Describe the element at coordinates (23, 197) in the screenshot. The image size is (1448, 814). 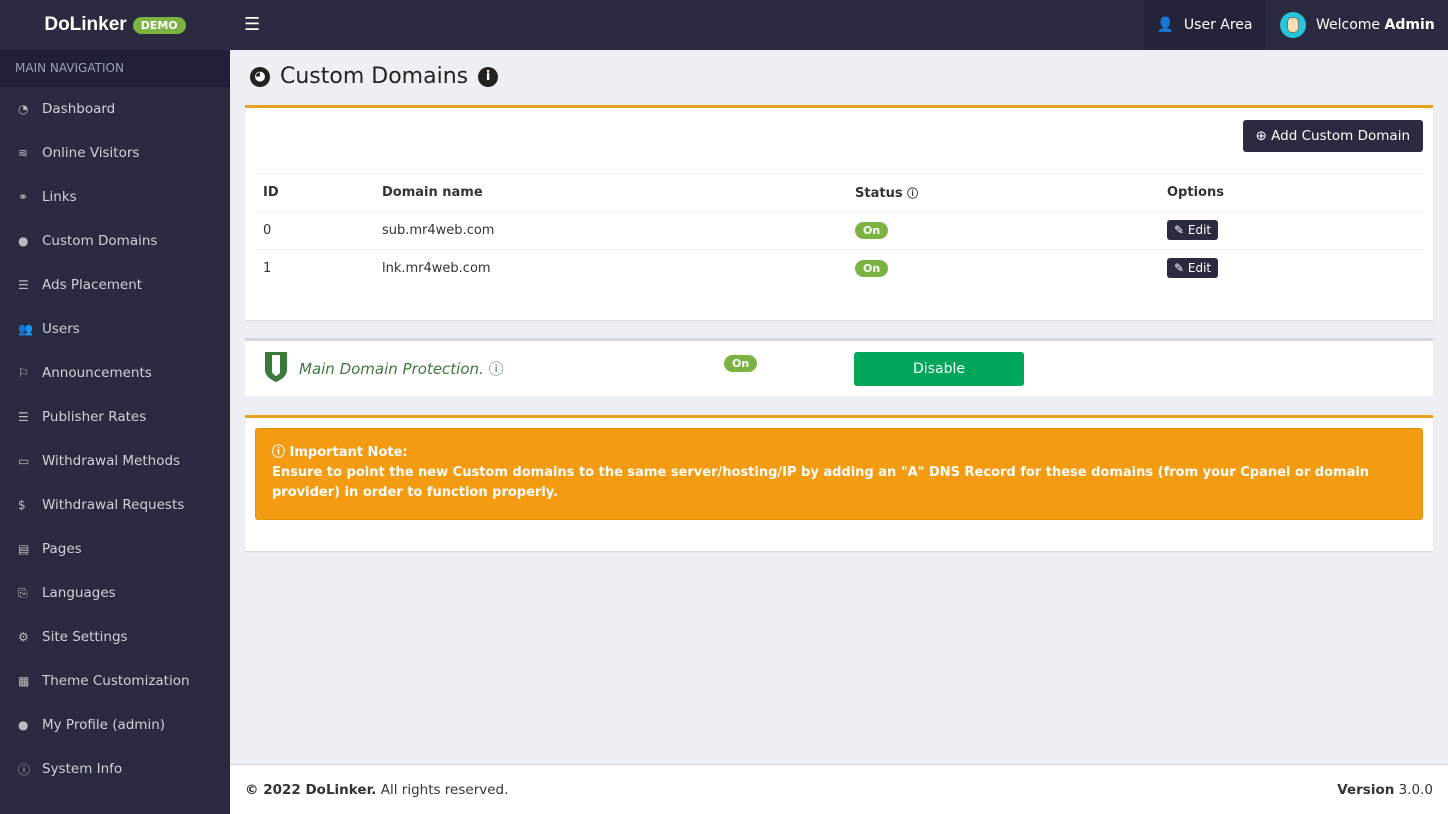
I see `nav-icon: ⚭` at that location.